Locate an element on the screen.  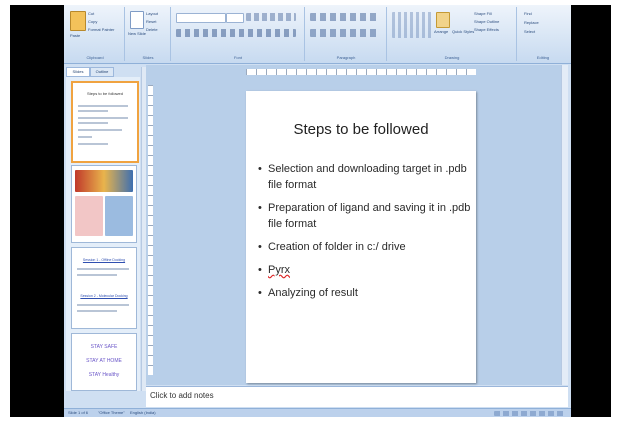
editing-group: Find Replace Select Editing is located at coordinates (543, 34).